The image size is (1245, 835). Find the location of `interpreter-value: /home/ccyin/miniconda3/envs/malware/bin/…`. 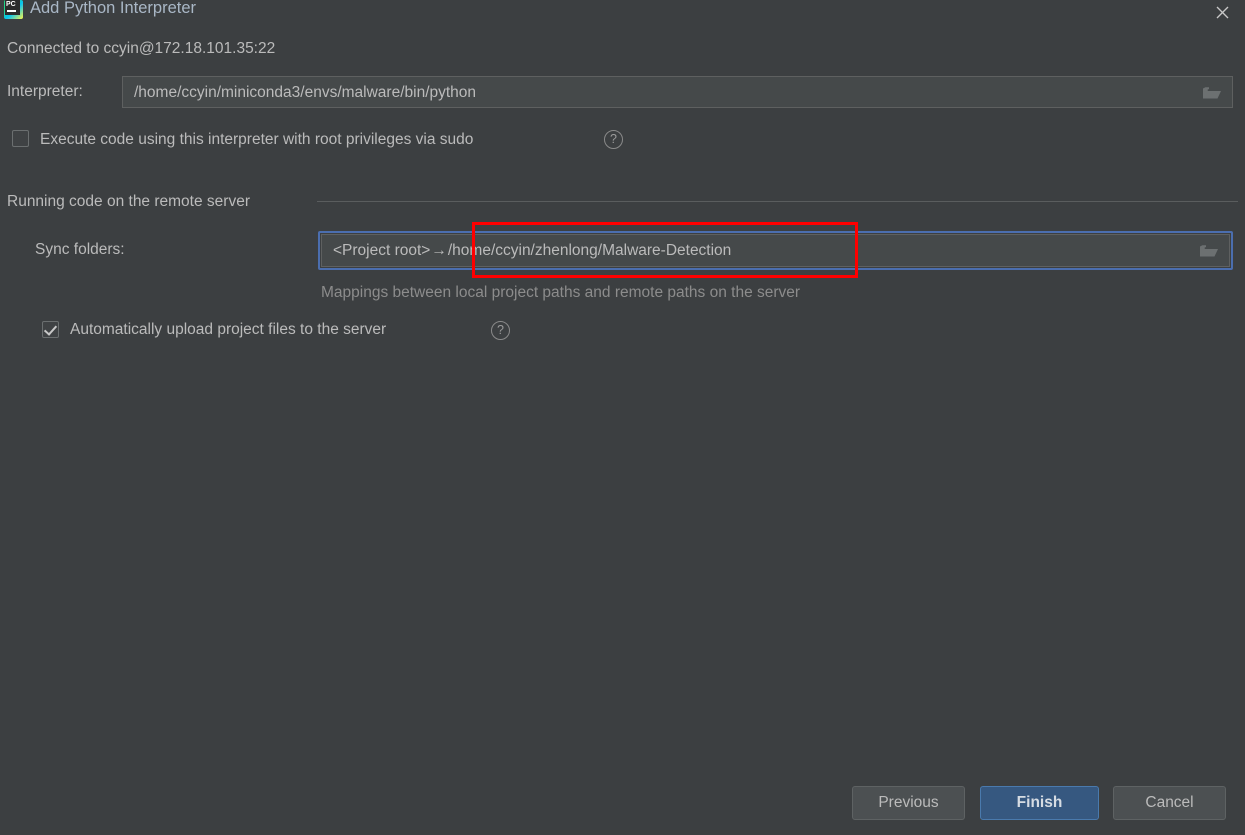

interpreter-value: /home/ccyin/miniconda3/envs/malware/bin/… is located at coordinates (305, 92).